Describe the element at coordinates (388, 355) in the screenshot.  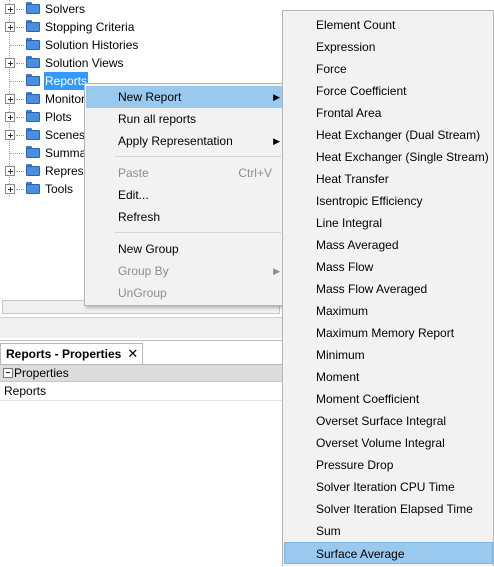
I see `submenu-item-minimum: Minimum` at that location.